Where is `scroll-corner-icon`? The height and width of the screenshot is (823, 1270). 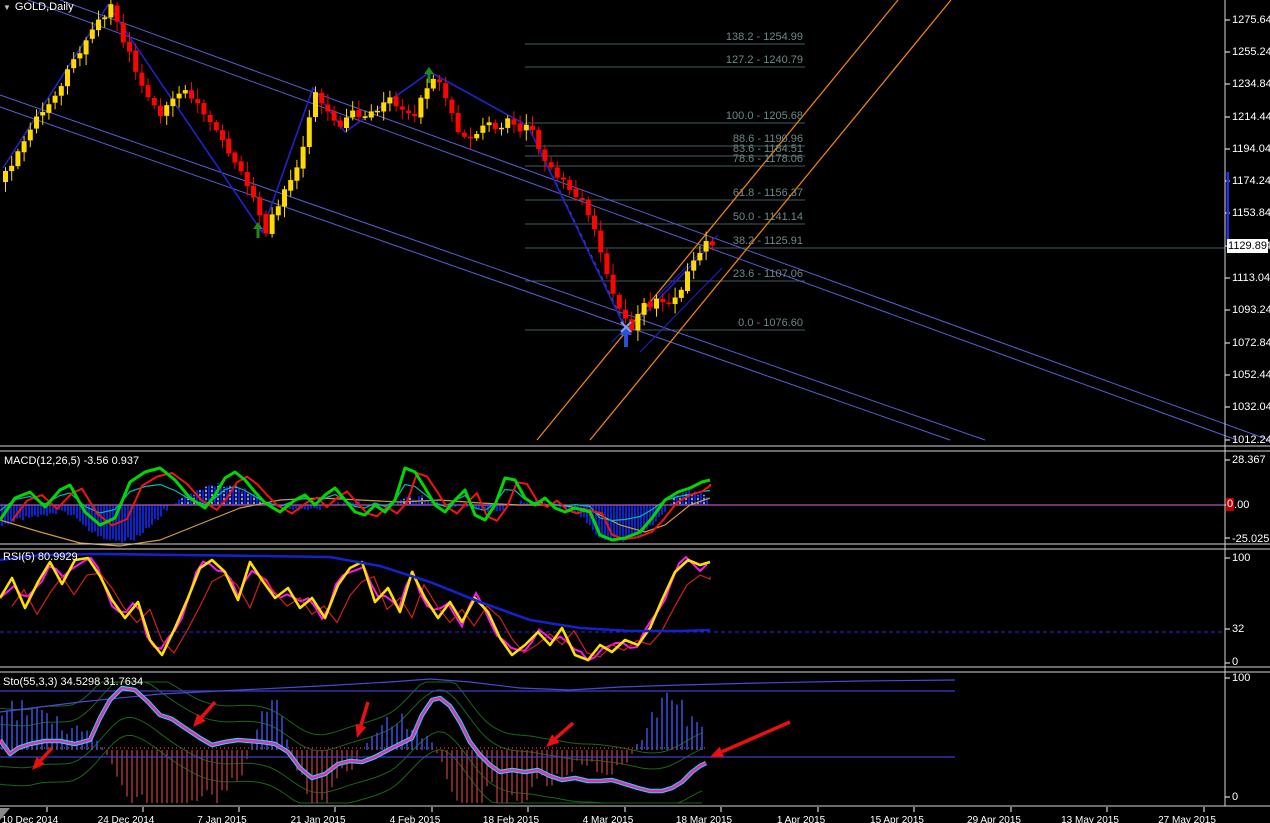 scroll-corner-icon is located at coordinates (5, 814).